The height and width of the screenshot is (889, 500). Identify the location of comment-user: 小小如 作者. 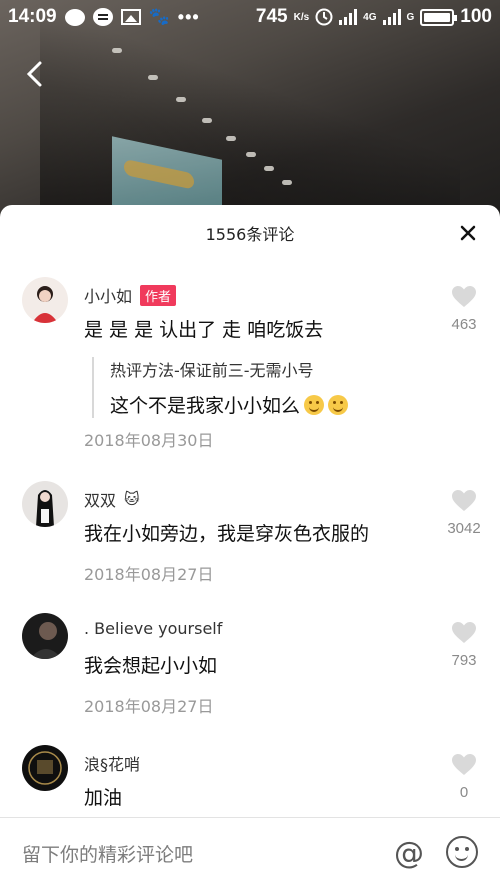
(130, 295).